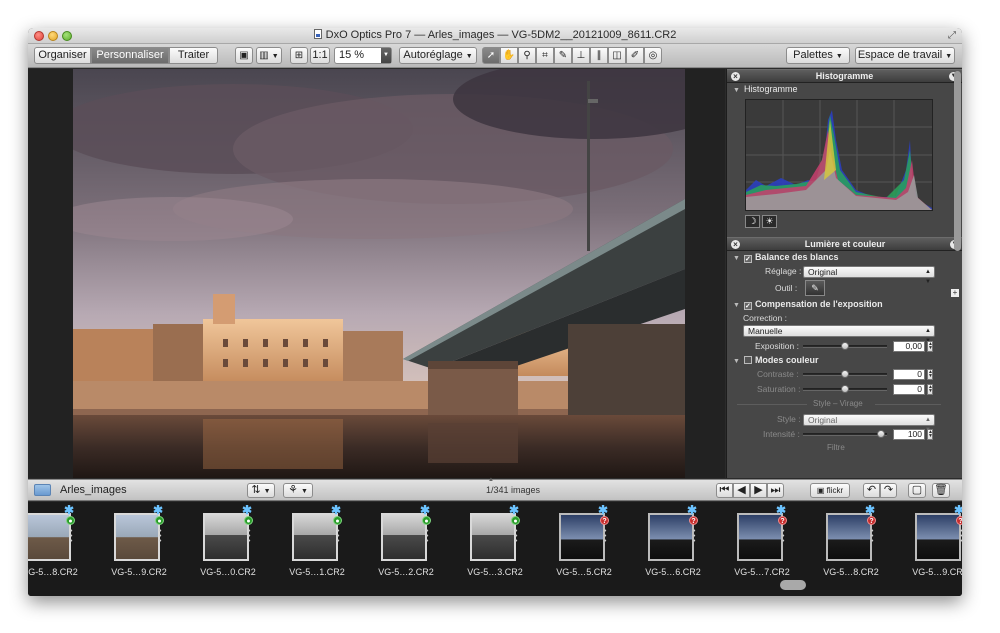 The image size is (1000, 633). I want to click on exposure-section: ▼ ✓ Compensation de l'exposition, so click(844, 304).